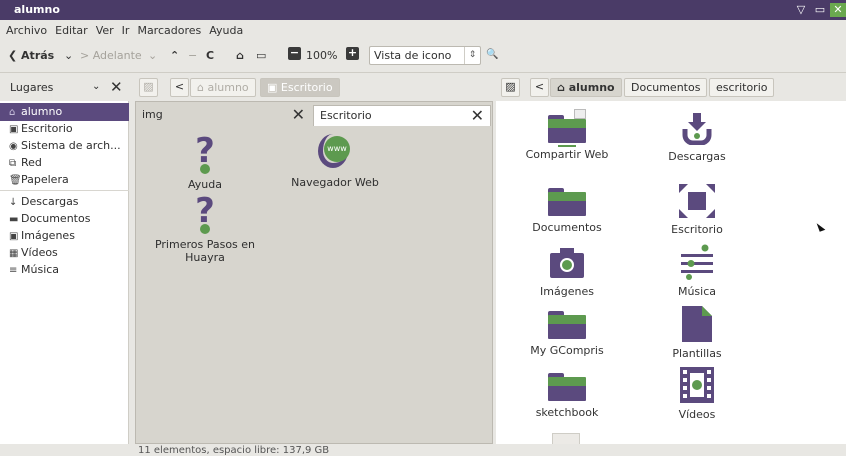 This screenshot has height=456, width=846. I want to click on zoom-out-button: −, so click(294, 53).